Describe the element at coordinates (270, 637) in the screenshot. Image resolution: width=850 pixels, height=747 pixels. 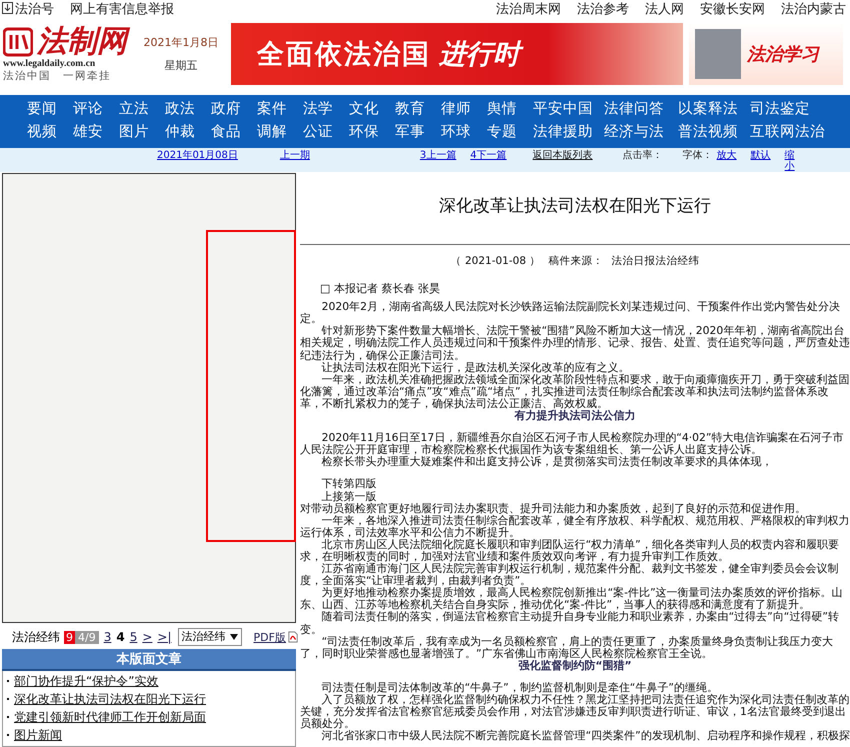
I see `pdf-link: PDF版` at that location.